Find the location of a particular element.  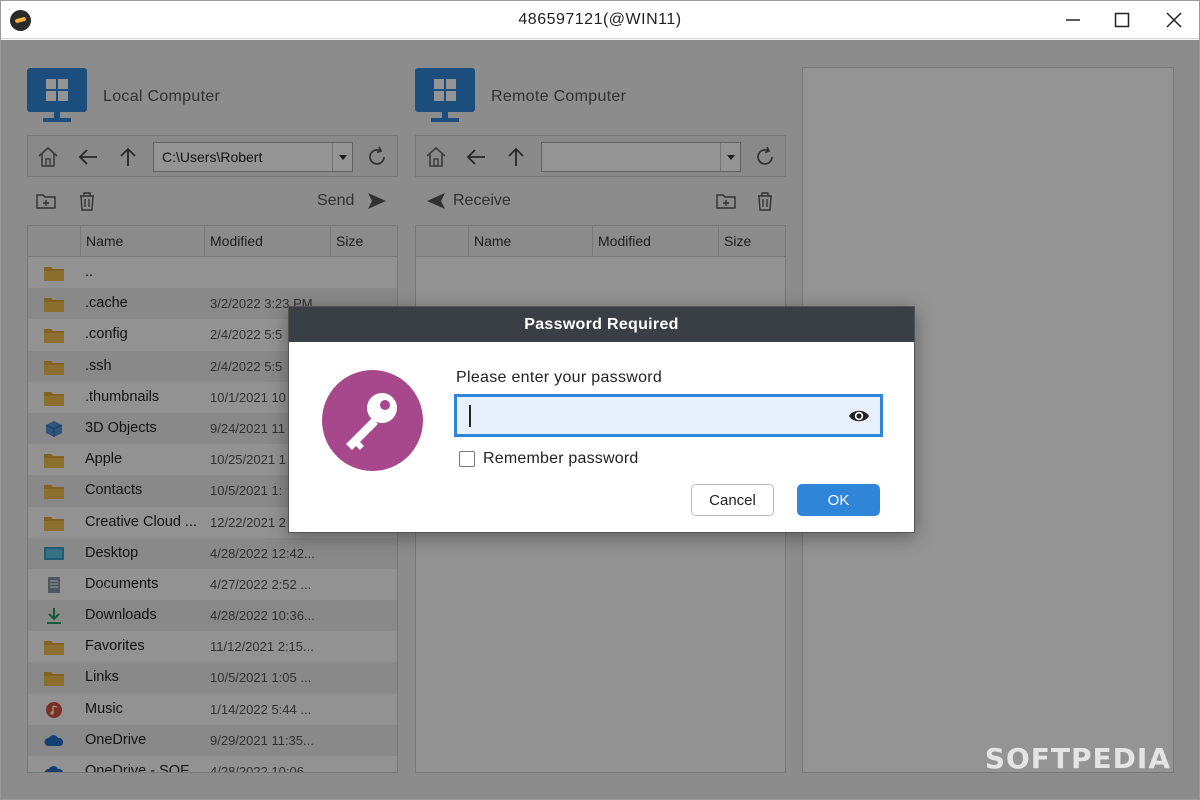

maximize-icon is located at coordinates (1122, 20).